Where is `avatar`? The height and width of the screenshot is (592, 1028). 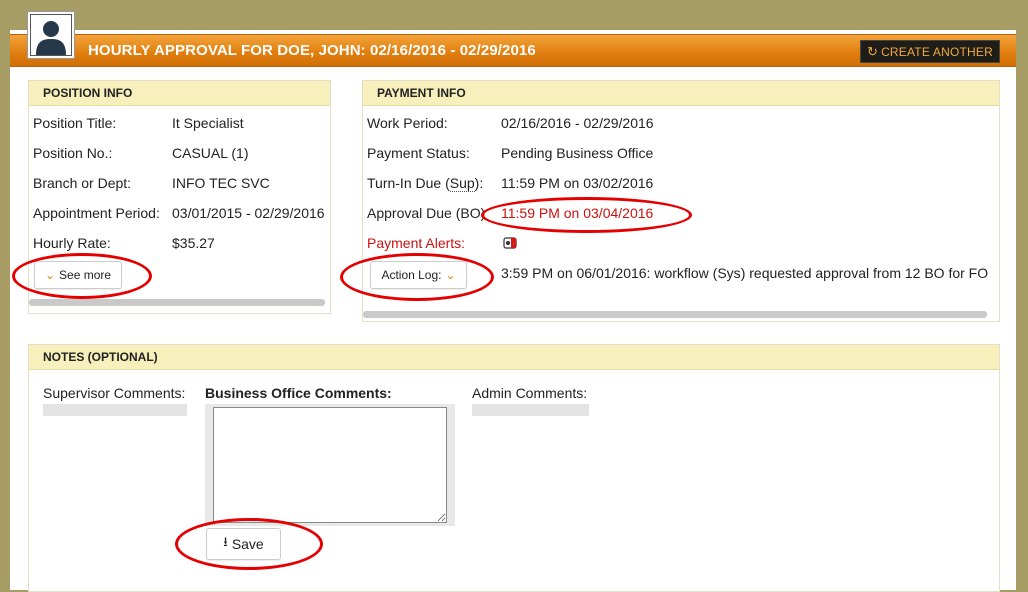 avatar is located at coordinates (51, 35).